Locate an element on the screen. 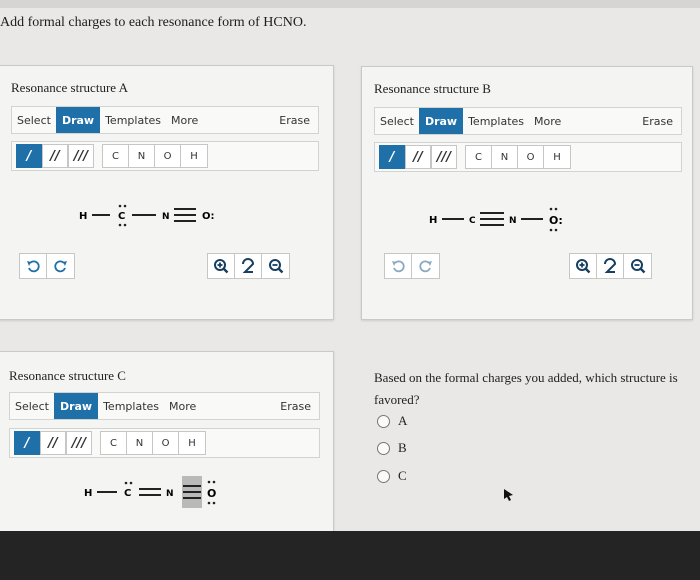 The height and width of the screenshot is (580, 700). option-a: A is located at coordinates (392, 421).